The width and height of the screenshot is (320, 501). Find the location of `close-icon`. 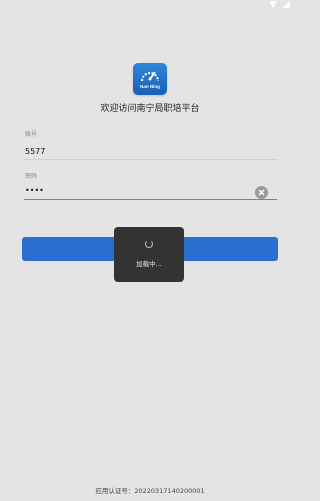

close-icon is located at coordinates (261, 192).